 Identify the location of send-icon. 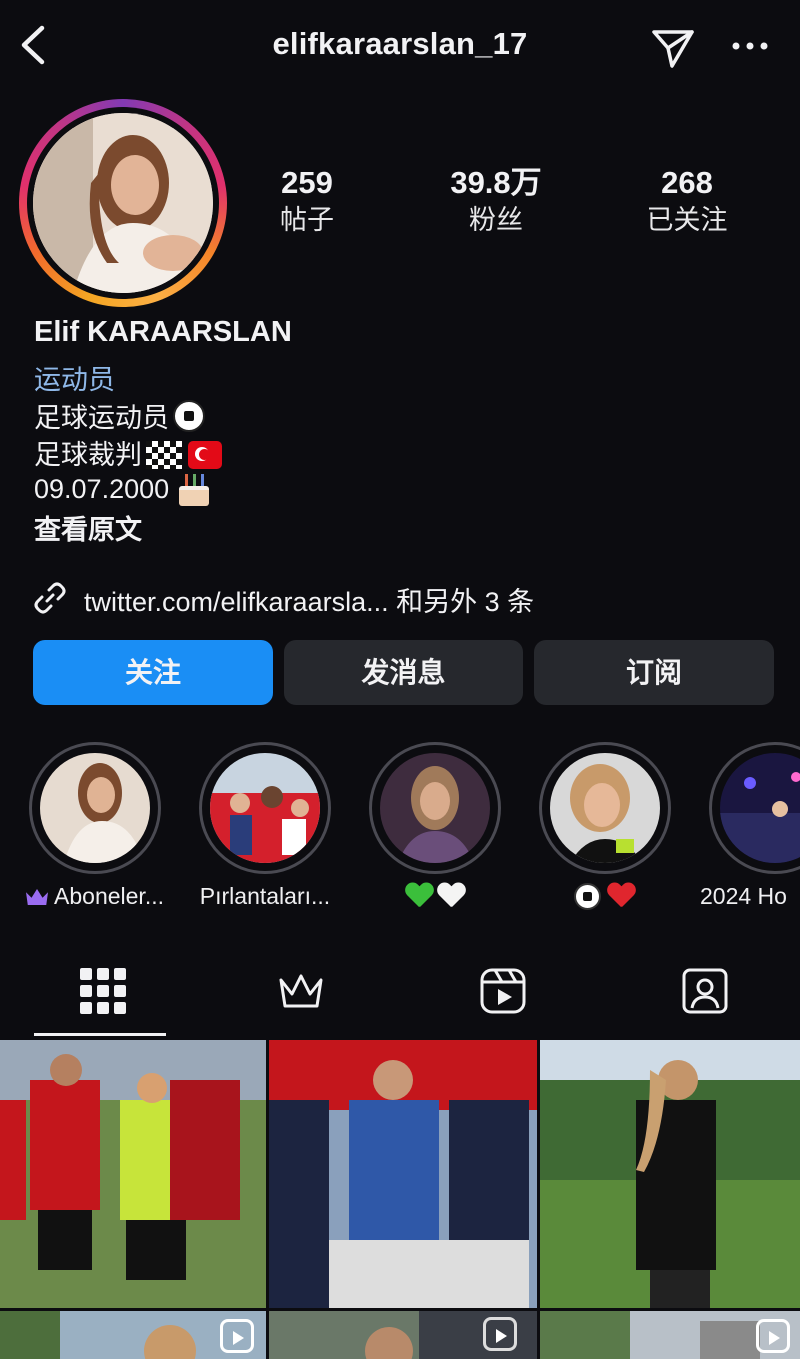
(673, 47).